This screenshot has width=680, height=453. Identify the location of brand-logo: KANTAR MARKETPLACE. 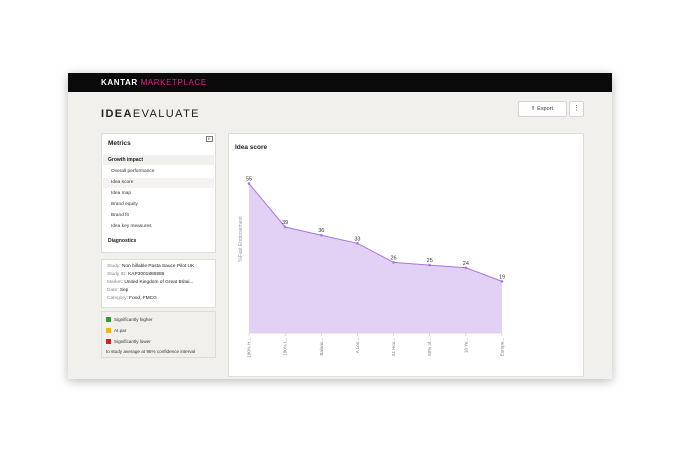
(154, 82).